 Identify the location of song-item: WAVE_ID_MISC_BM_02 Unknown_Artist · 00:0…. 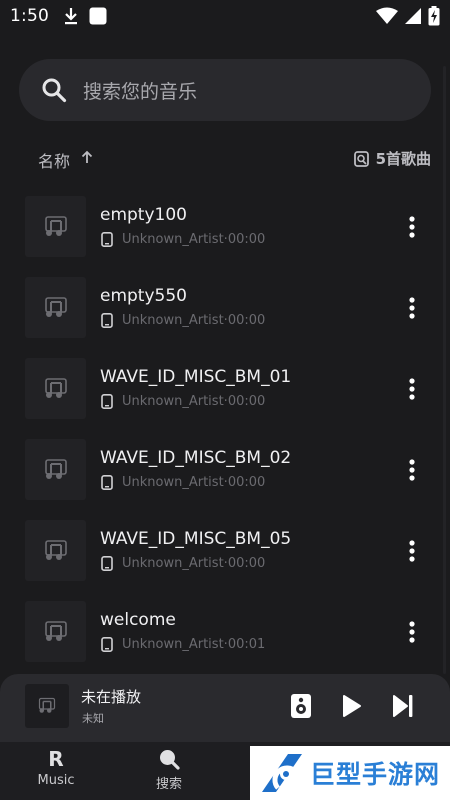
(225, 470).